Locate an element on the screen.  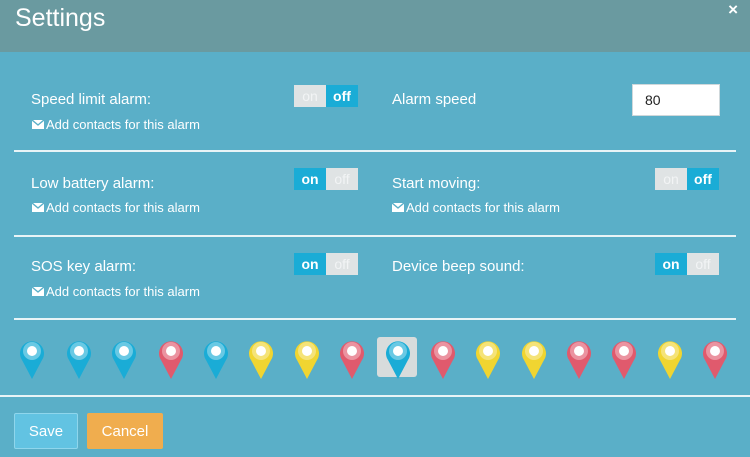
footer-divider is located at coordinates (375, 396).